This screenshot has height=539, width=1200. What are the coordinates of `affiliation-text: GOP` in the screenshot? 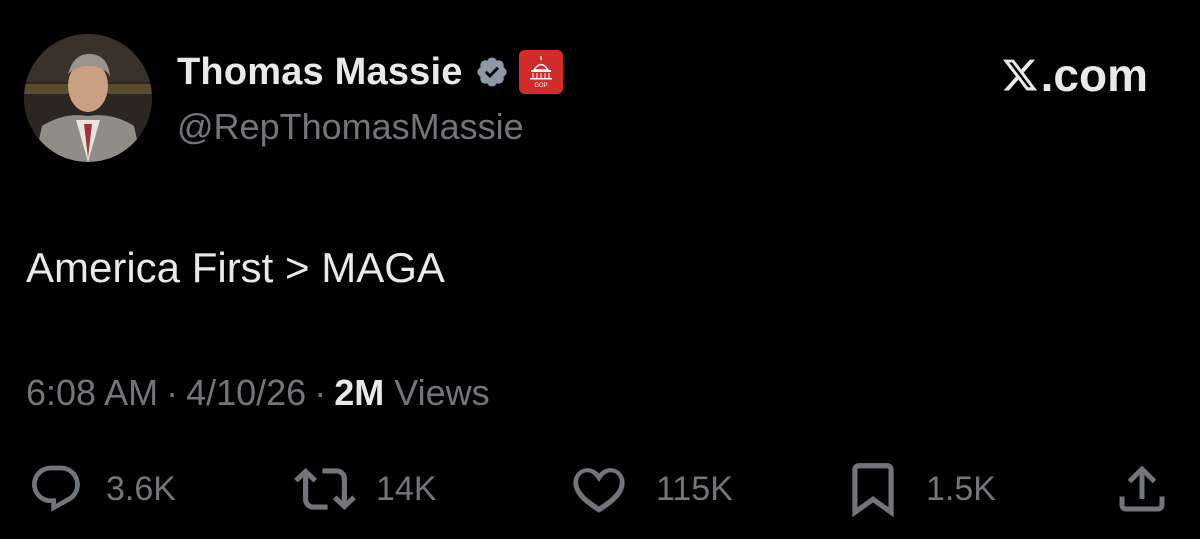 It's located at (540, 86).